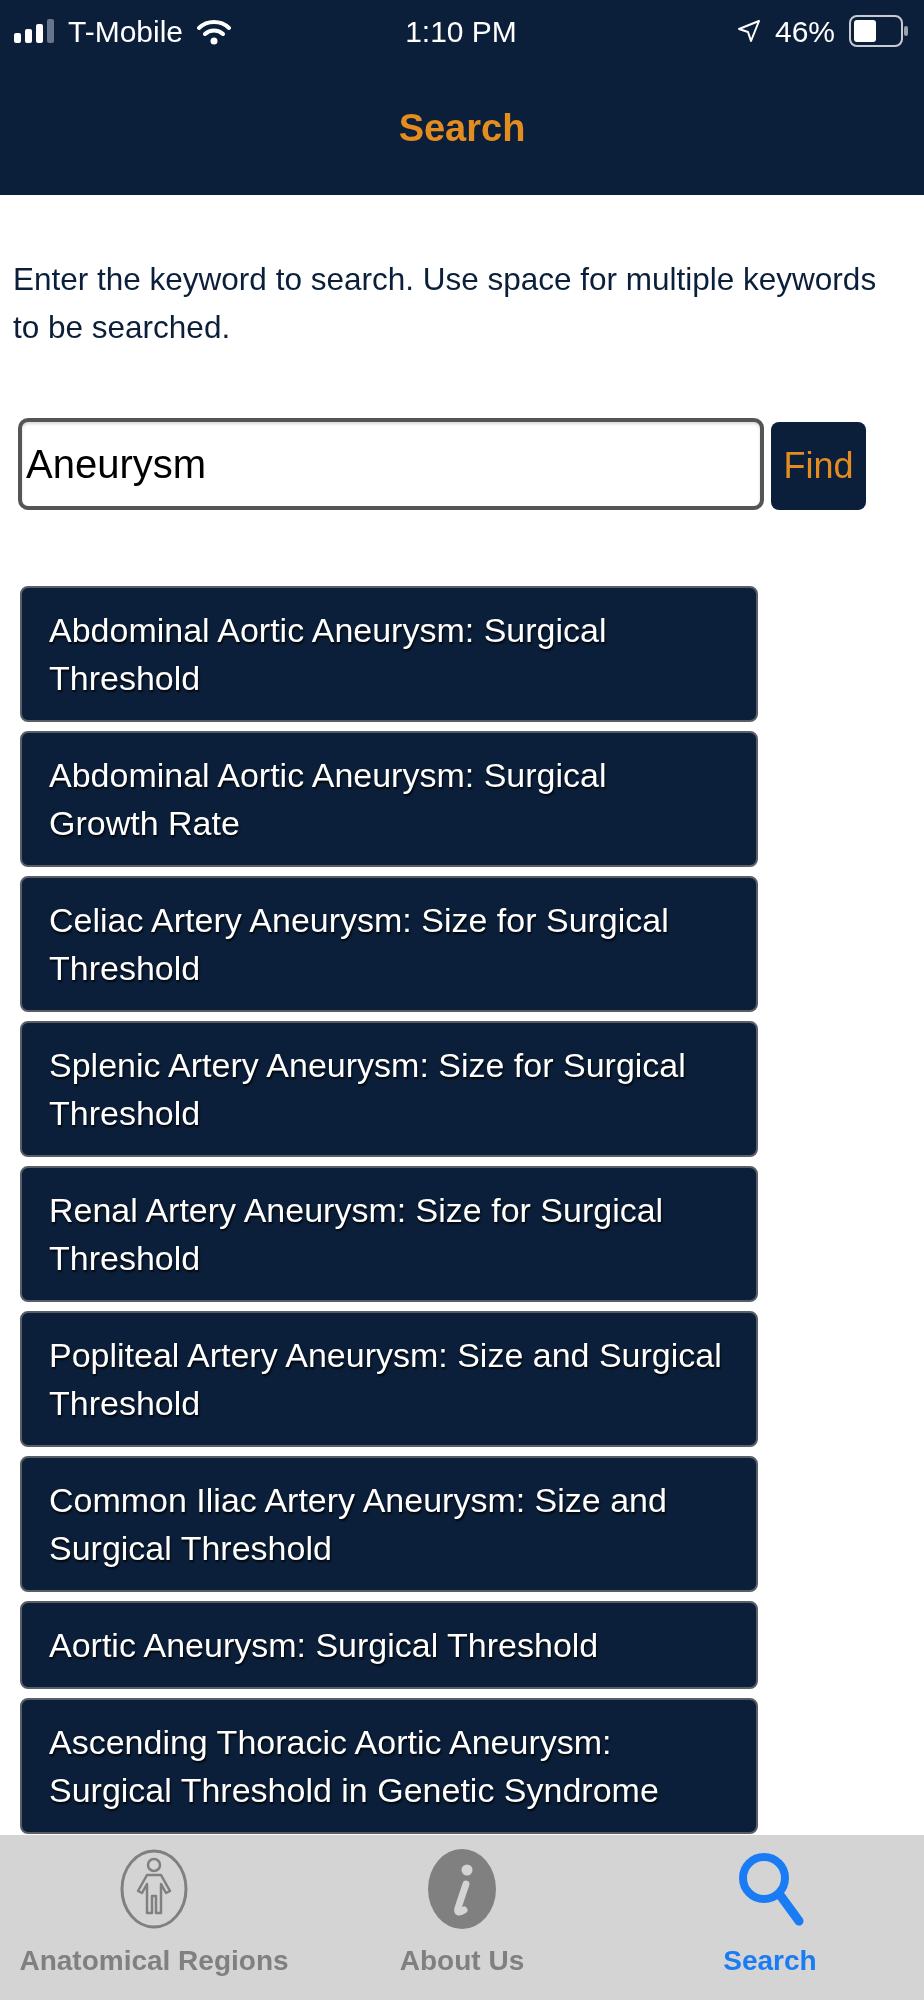  What do you see at coordinates (126, 31) in the screenshot?
I see `carrier-name: T-Mobile` at bounding box center [126, 31].